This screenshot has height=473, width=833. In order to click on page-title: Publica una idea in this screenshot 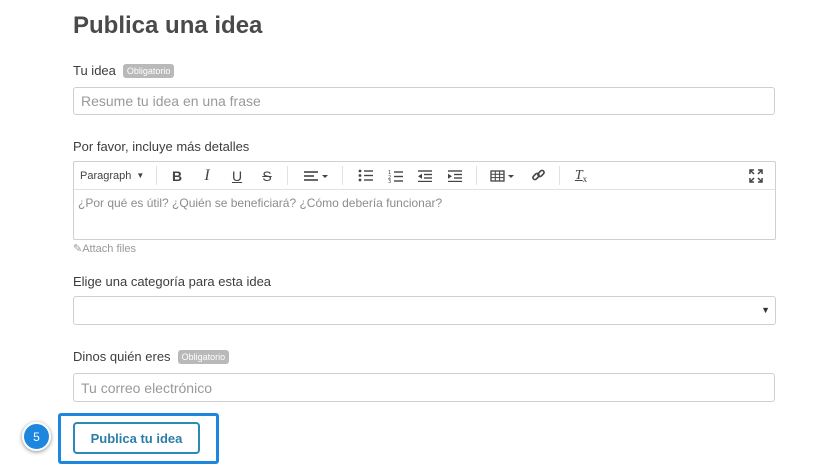, I will do `click(168, 25)`.